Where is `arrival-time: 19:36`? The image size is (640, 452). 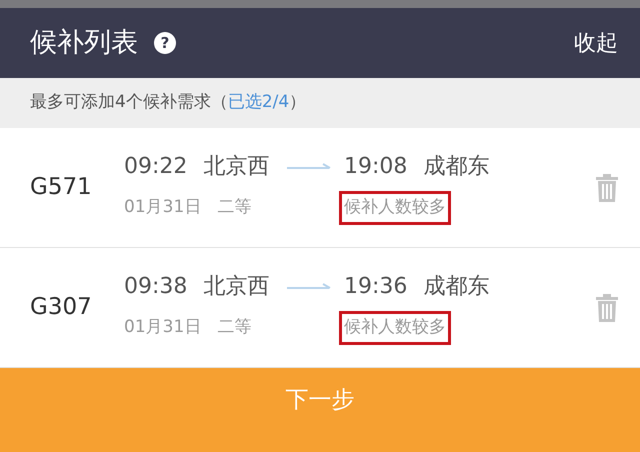 arrival-time: 19:36 is located at coordinates (376, 287).